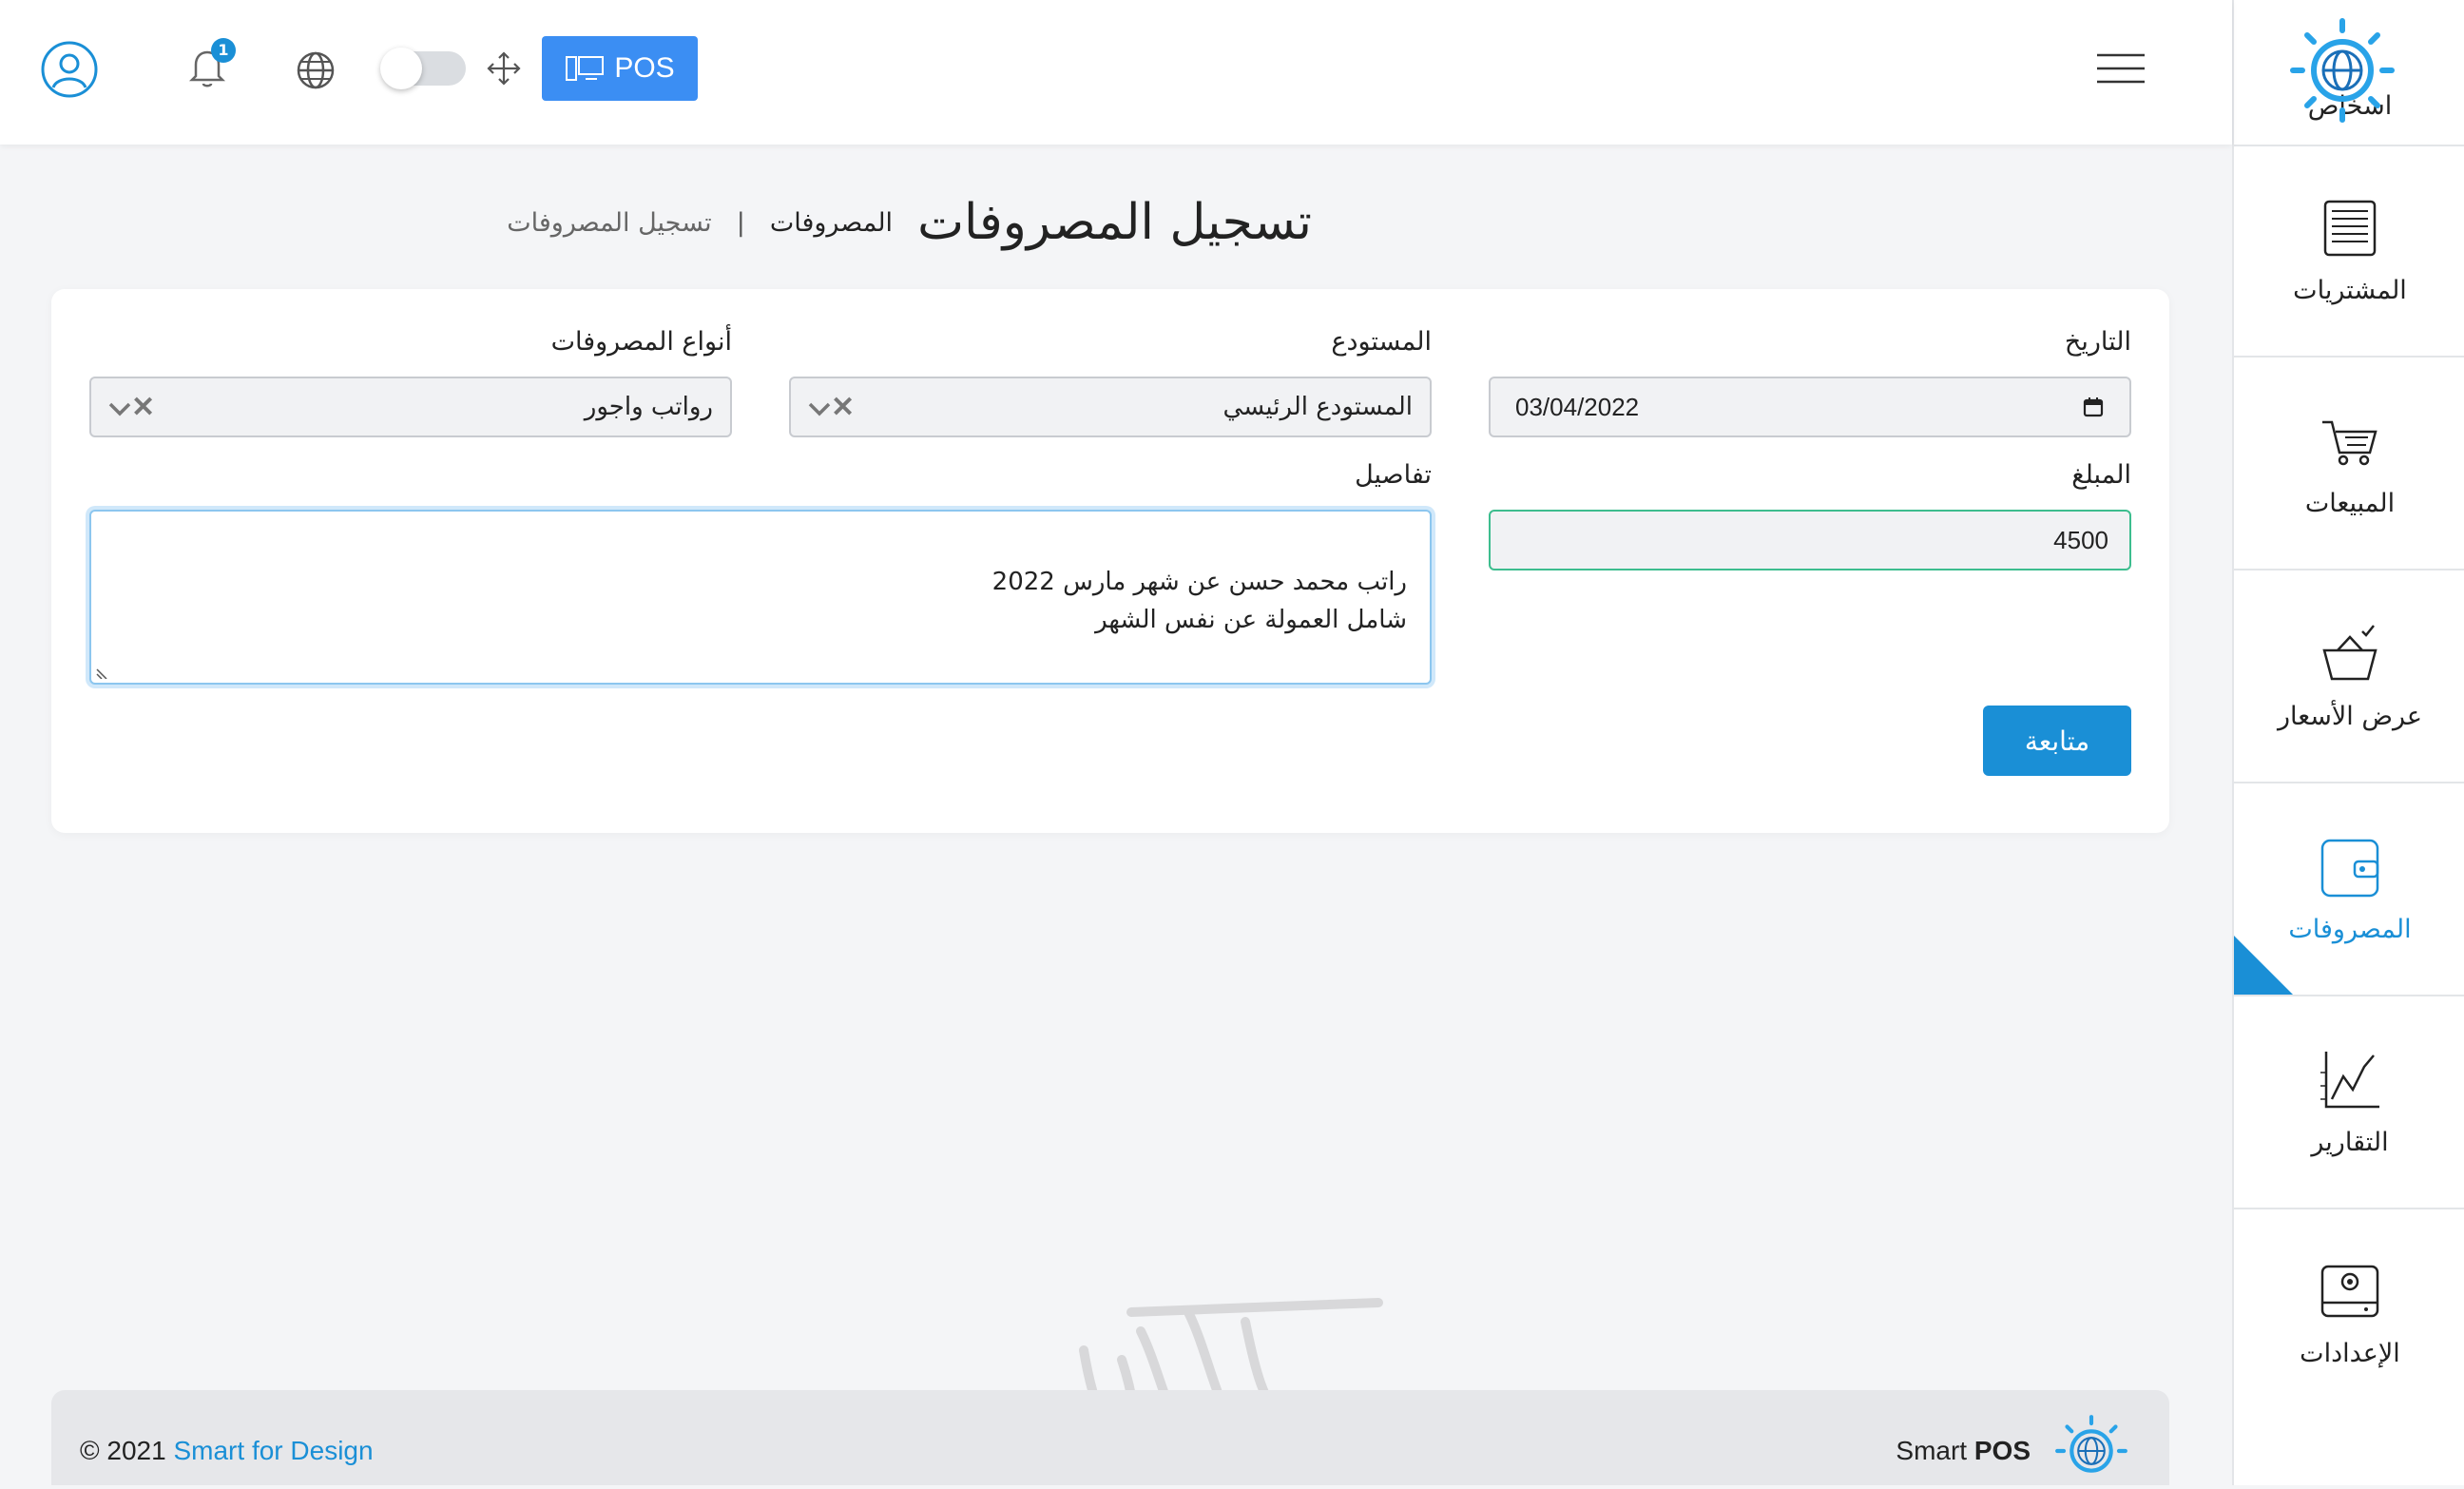 Image resolution: width=2464 pixels, height=1489 pixels. I want to click on wallet-icon, so click(2349, 868).